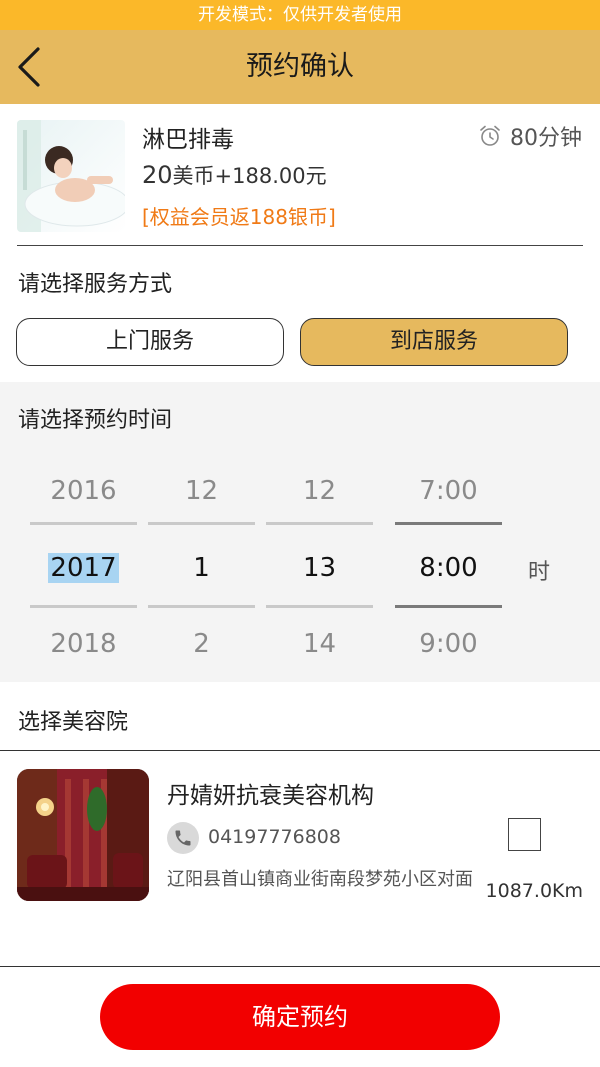 The image size is (600, 1067). I want to click on salon-name: 丹婧妍抗衰美容机构, so click(270, 793).